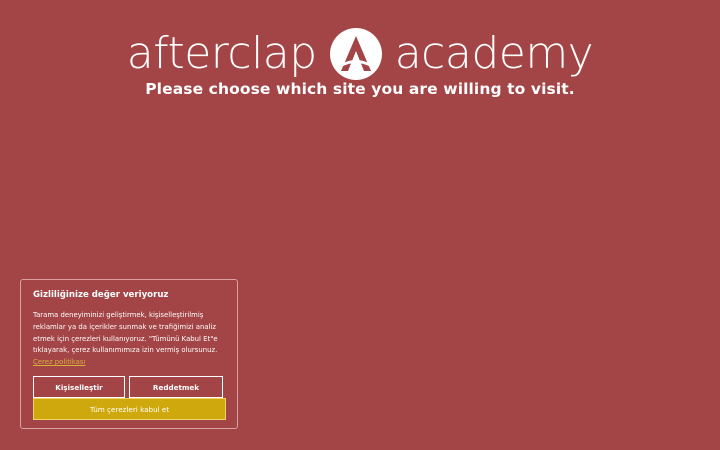  Describe the element at coordinates (79, 387) in the screenshot. I see `customize-button: Kişiselleştir` at that location.